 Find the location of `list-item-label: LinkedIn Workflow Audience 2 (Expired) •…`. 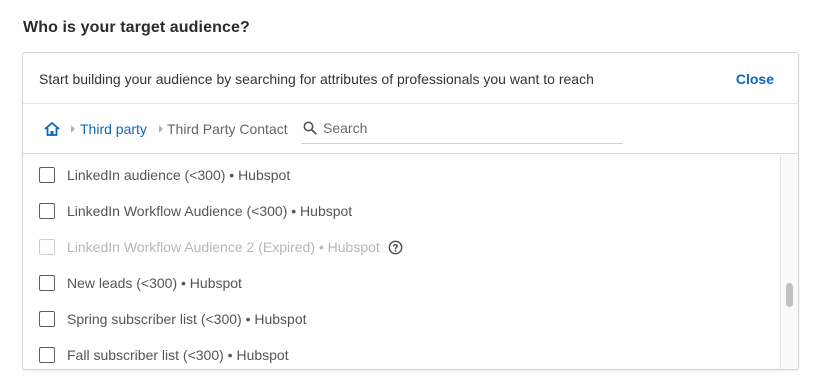

list-item-label: LinkedIn Workflow Audience 2 (Expired) •… is located at coordinates (223, 247).